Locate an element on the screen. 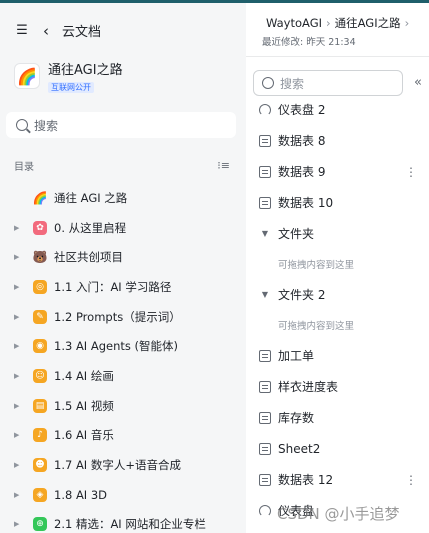  table-item: 数据表 8 is located at coordinates (337, 140).